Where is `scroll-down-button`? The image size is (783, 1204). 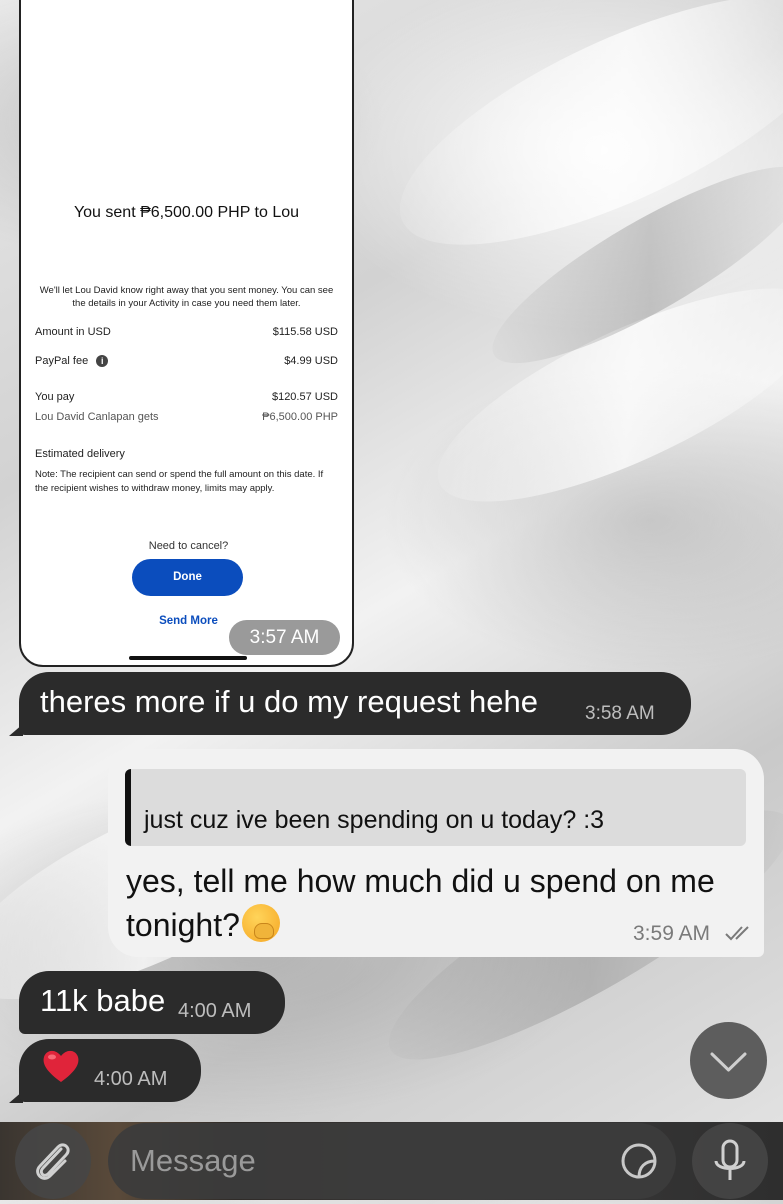 scroll-down-button is located at coordinates (728, 1060).